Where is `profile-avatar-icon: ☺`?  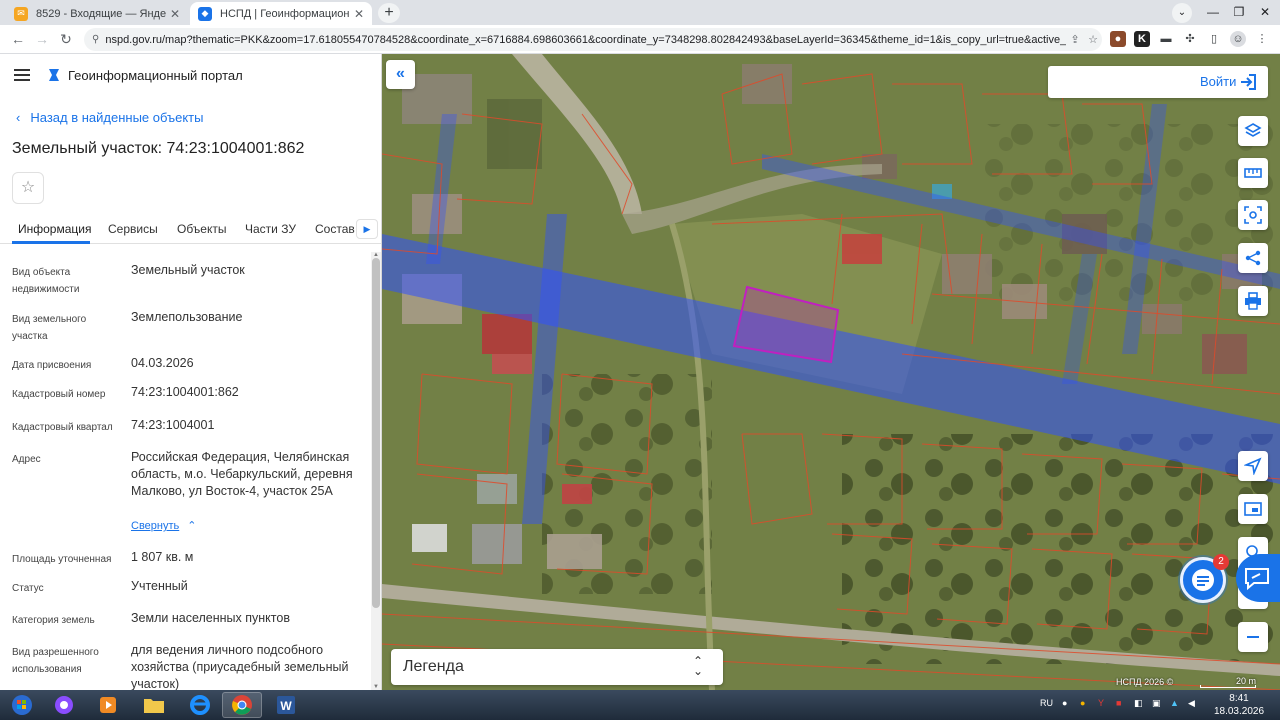 profile-avatar-icon: ☺ is located at coordinates (1238, 39).